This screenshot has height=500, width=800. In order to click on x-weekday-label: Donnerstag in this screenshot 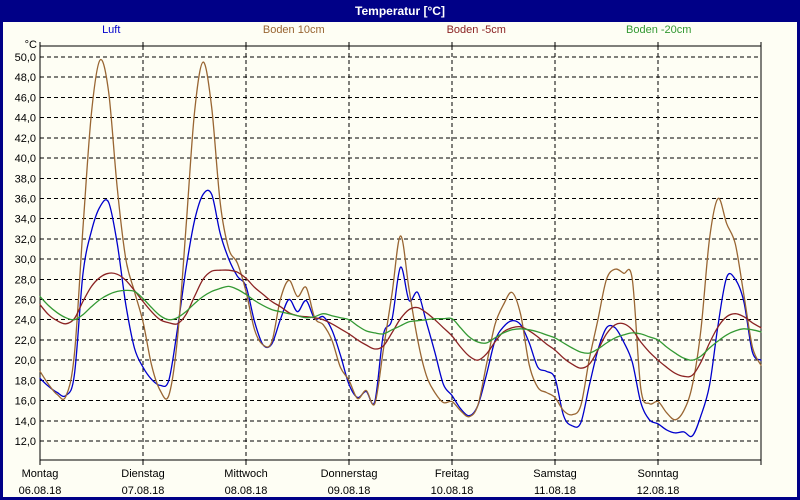, I will do `click(349, 474)`.